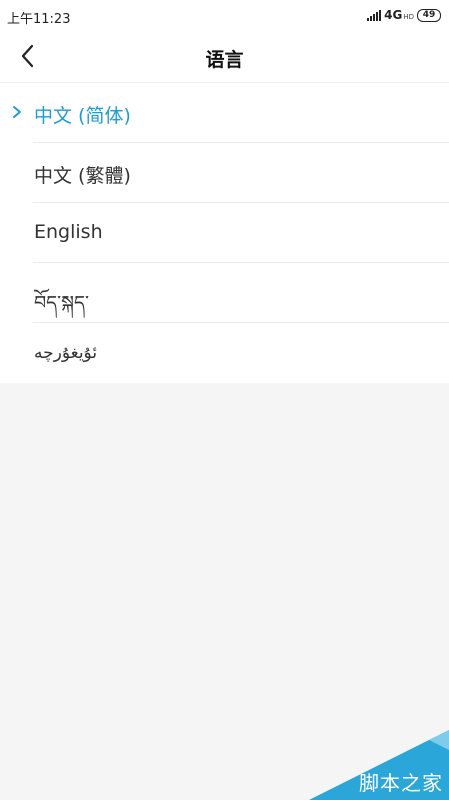  What do you see at coordinates (82, 116) in the screenshot?
I see `language-label: 中文 (简体)` at bounding box center [82, 116].